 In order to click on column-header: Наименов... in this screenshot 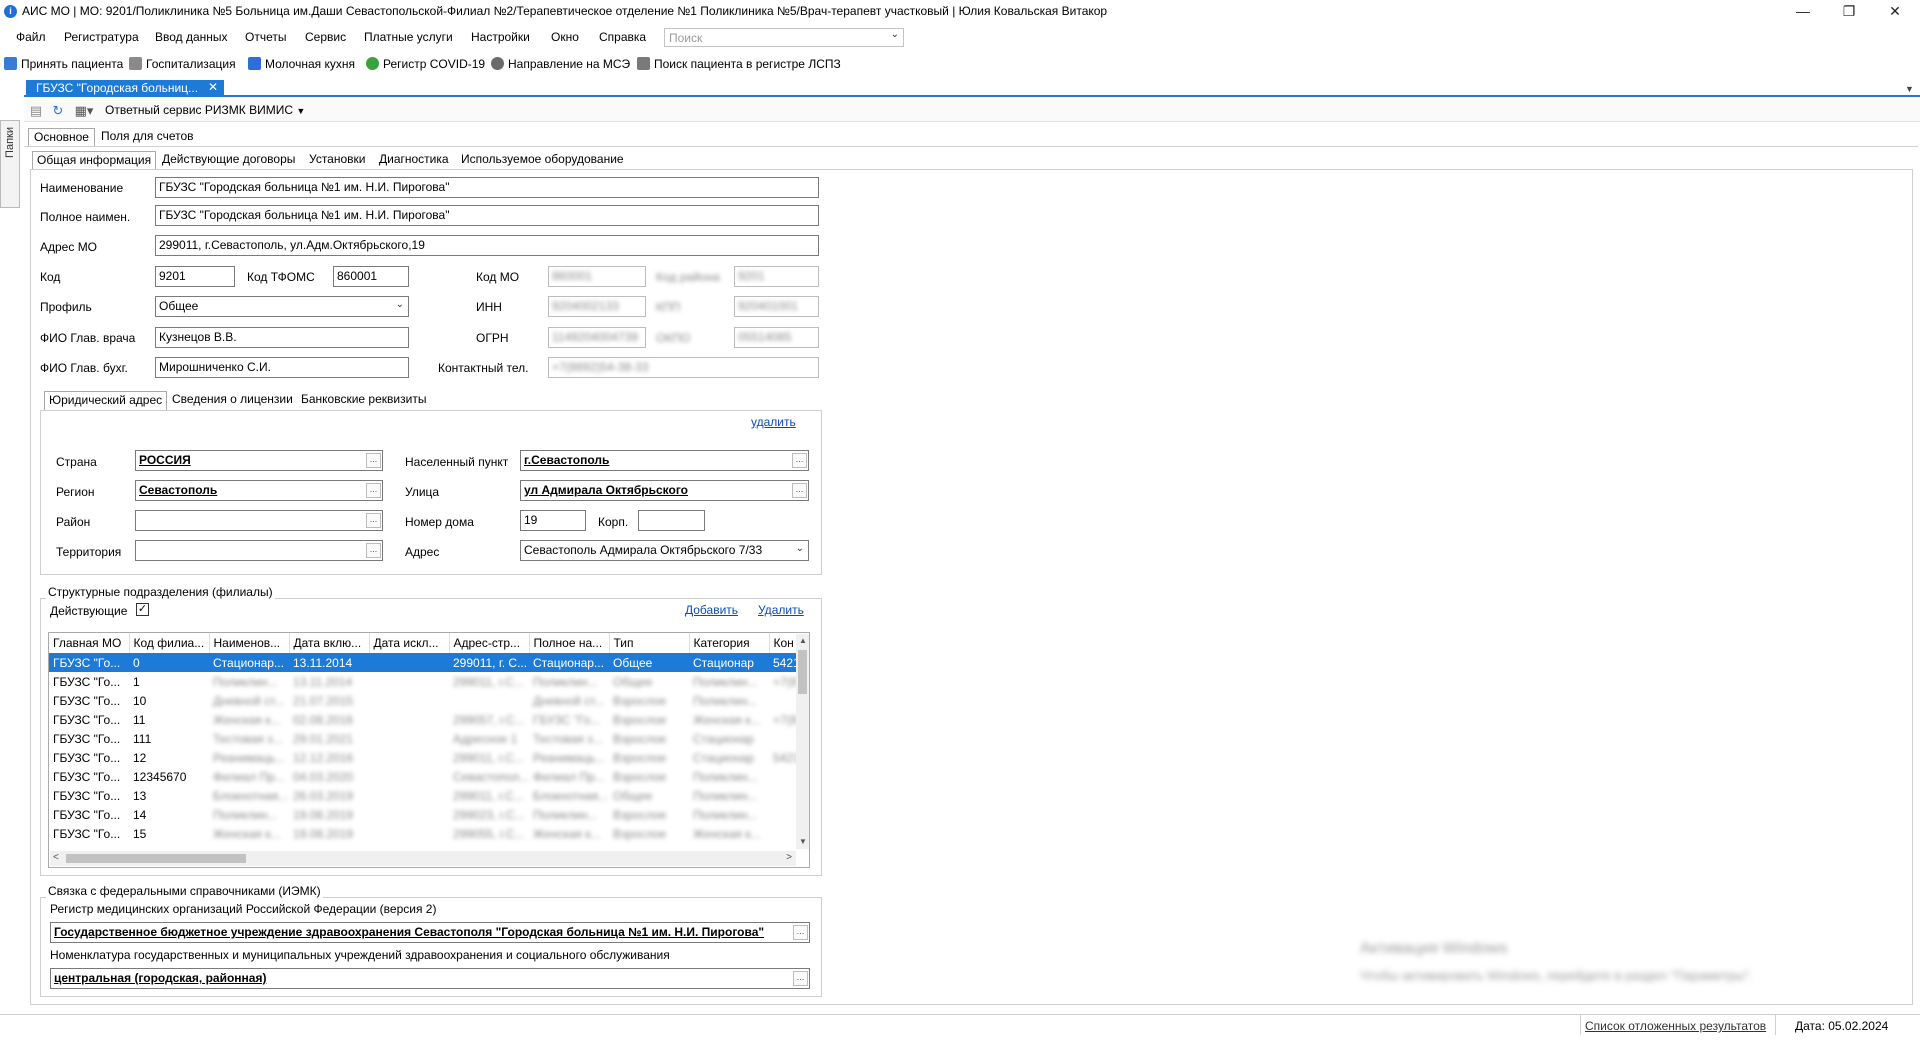, I will do `click(249, 643)`.